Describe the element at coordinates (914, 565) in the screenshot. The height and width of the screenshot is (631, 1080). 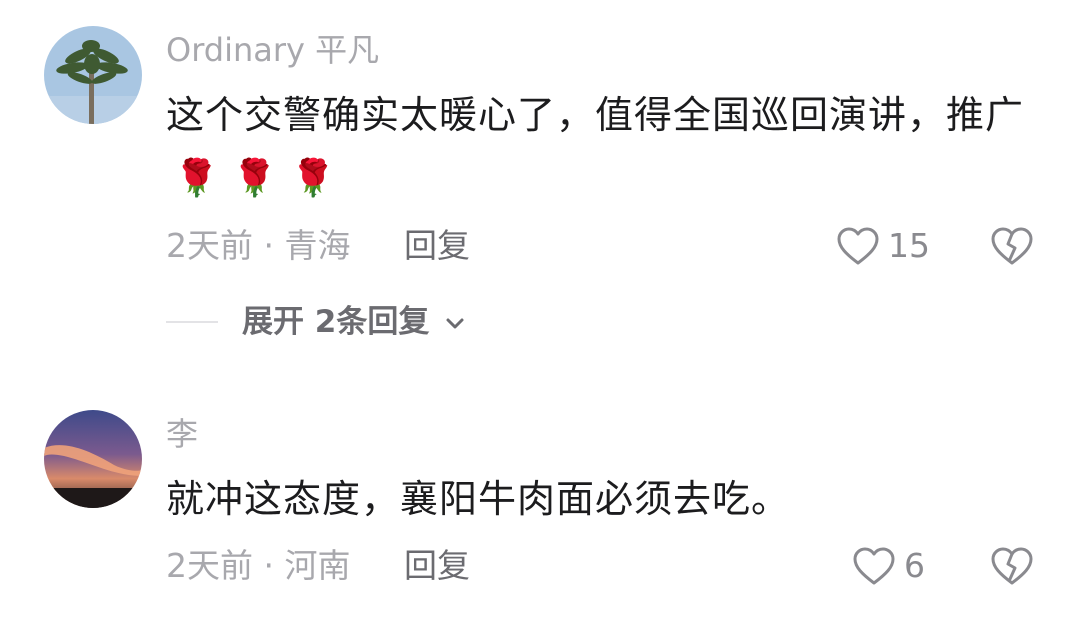
I see `like-count: 6` at that location.